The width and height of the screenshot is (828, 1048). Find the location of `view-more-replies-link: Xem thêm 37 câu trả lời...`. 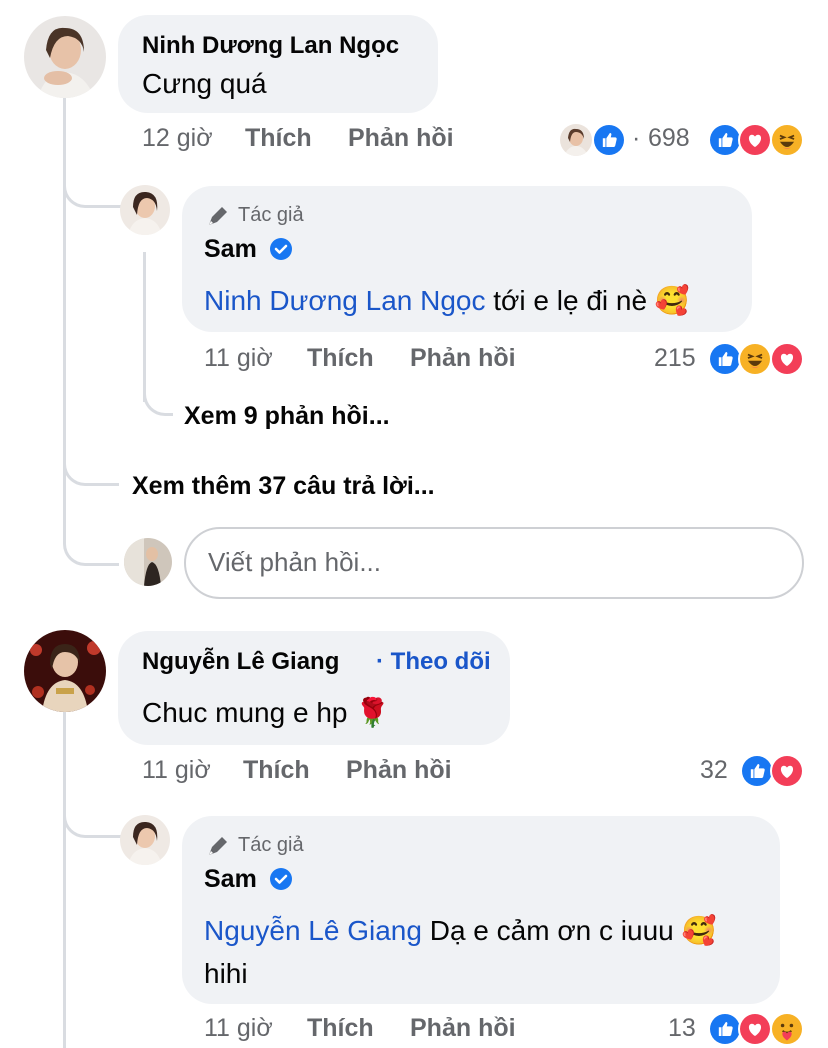

view-more-replies-link: Xem thêm 37 câu trả lời... is located at coordinates (283, 486).